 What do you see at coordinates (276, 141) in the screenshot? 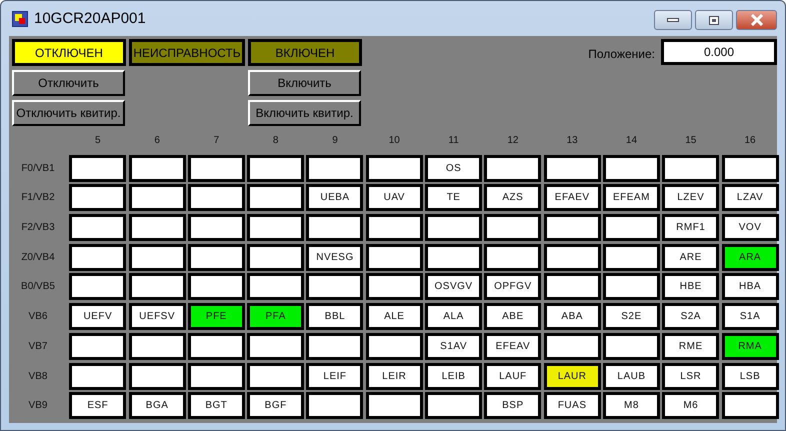
I see `column-header: 8` at bounding box center [276, 141].